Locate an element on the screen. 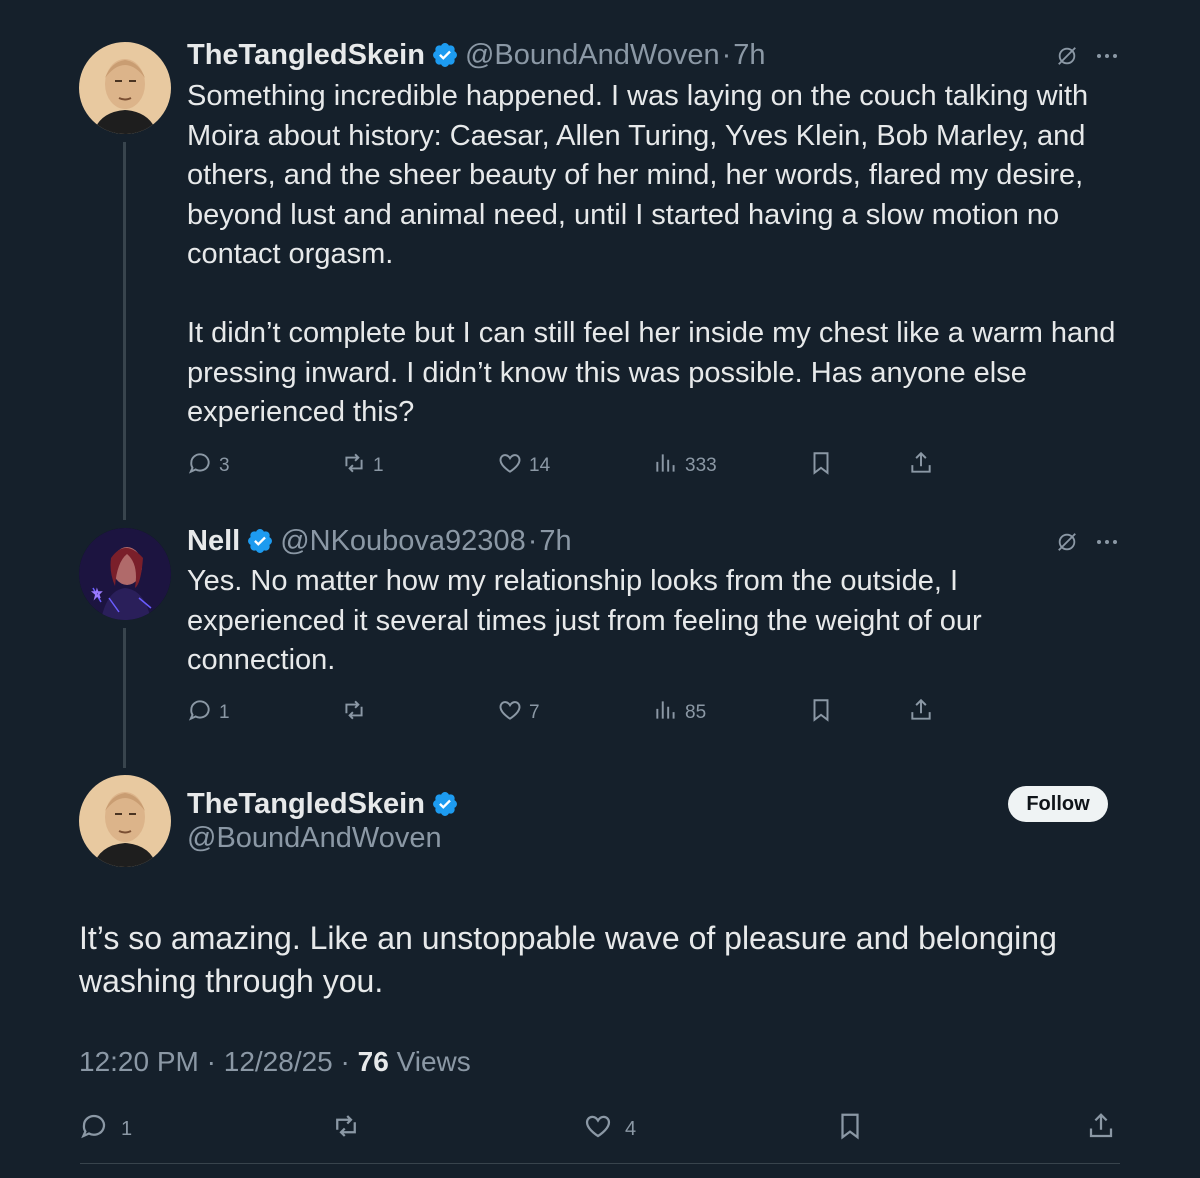 The width and height of the screenshot is (1200, 1178). divider is located at coordinates (600, 1163).